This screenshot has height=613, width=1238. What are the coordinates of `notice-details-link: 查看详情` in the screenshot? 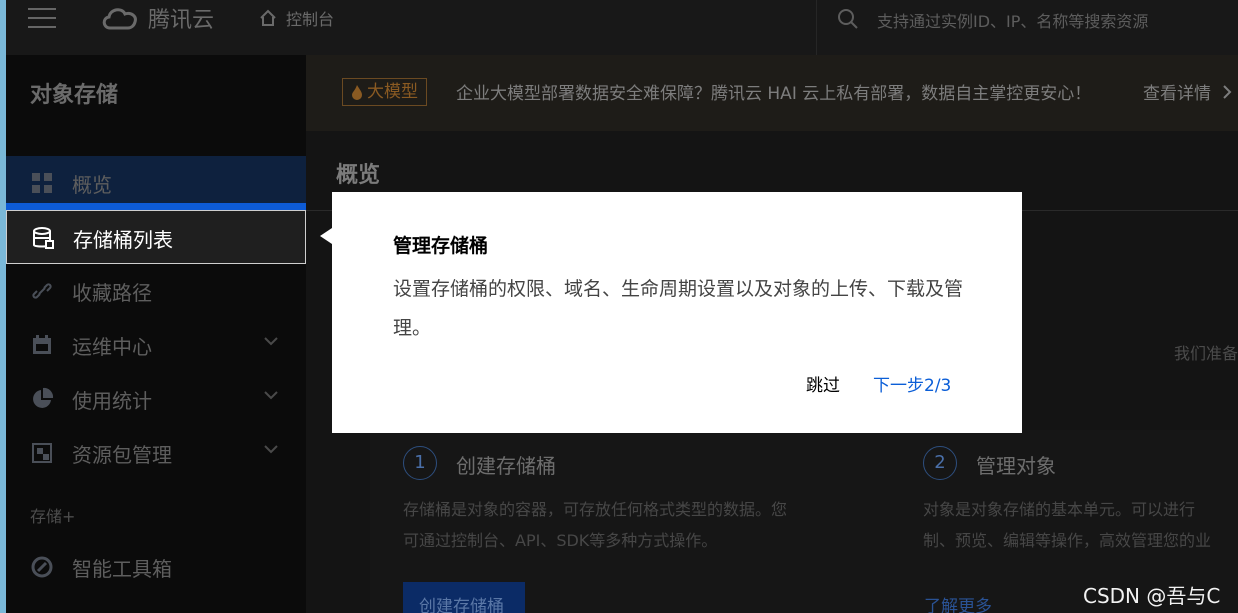 It's located at (1187, 91).